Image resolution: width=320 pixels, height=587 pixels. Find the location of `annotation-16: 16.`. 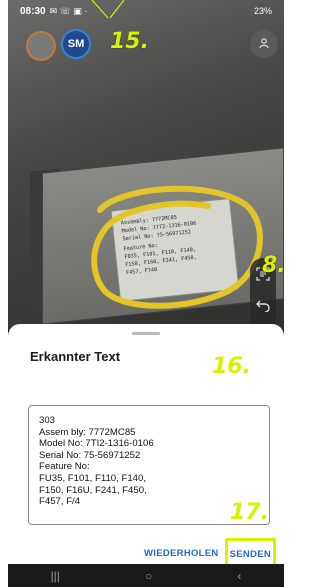

annotation-16: 16. is located at coordinates (231, 366).